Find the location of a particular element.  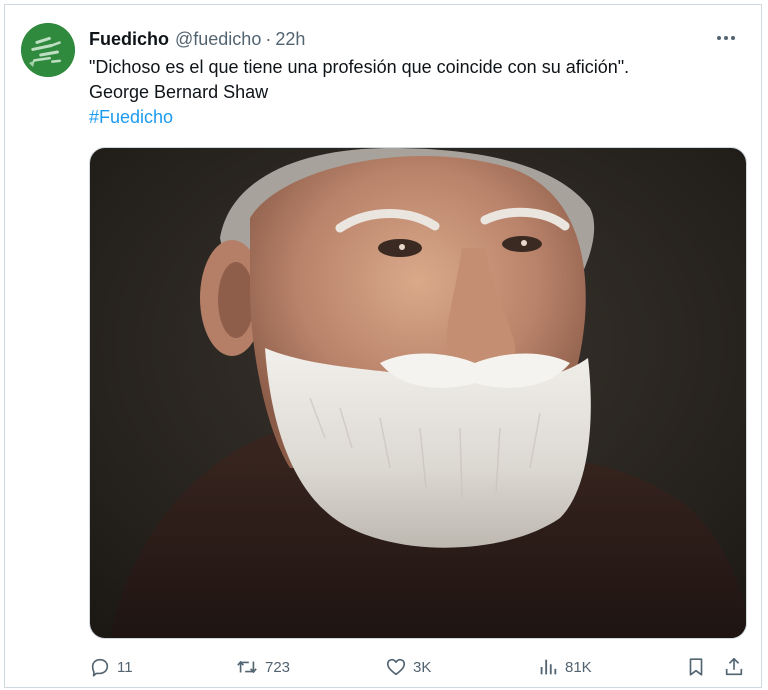

share-button is located at coordinates (737, 667).